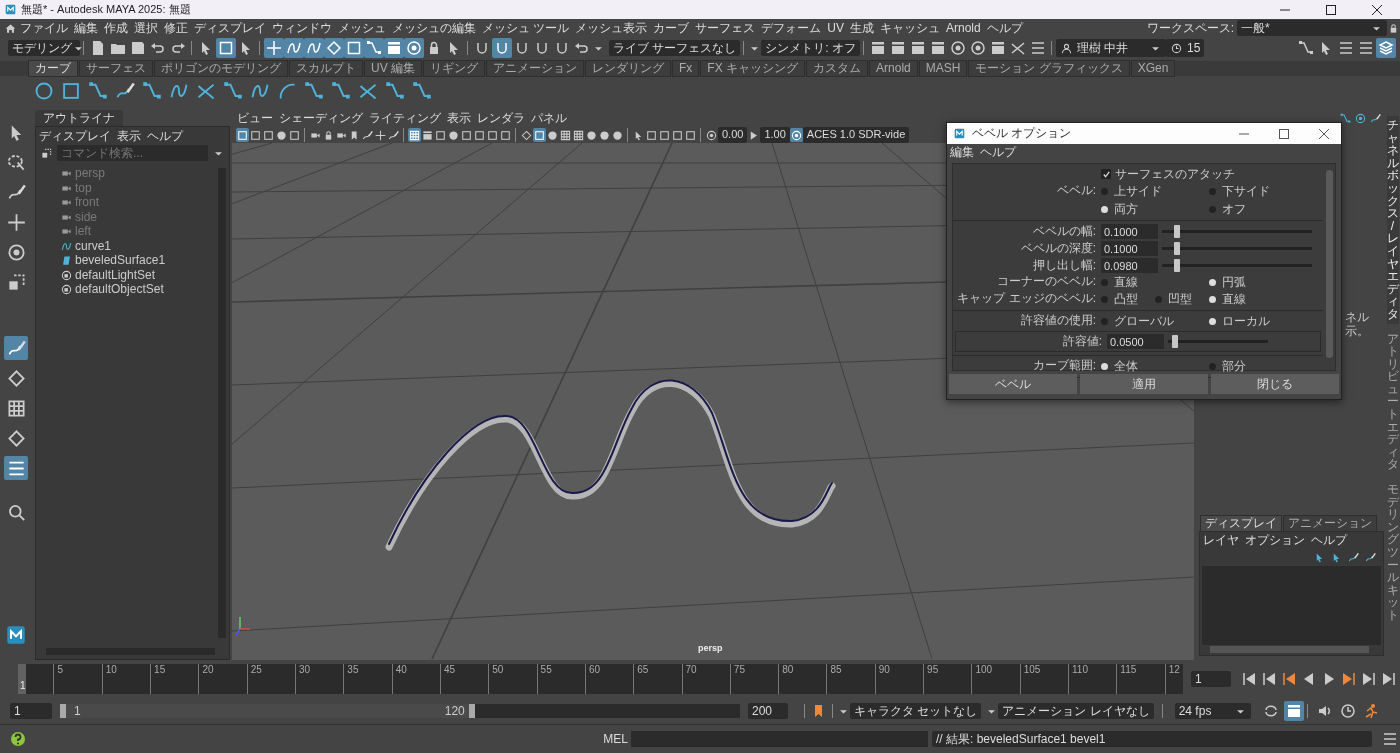 This screenshot has height=753, width=1400. I want to click on side-tab: モデリングツールキット, so click(1392, 552).